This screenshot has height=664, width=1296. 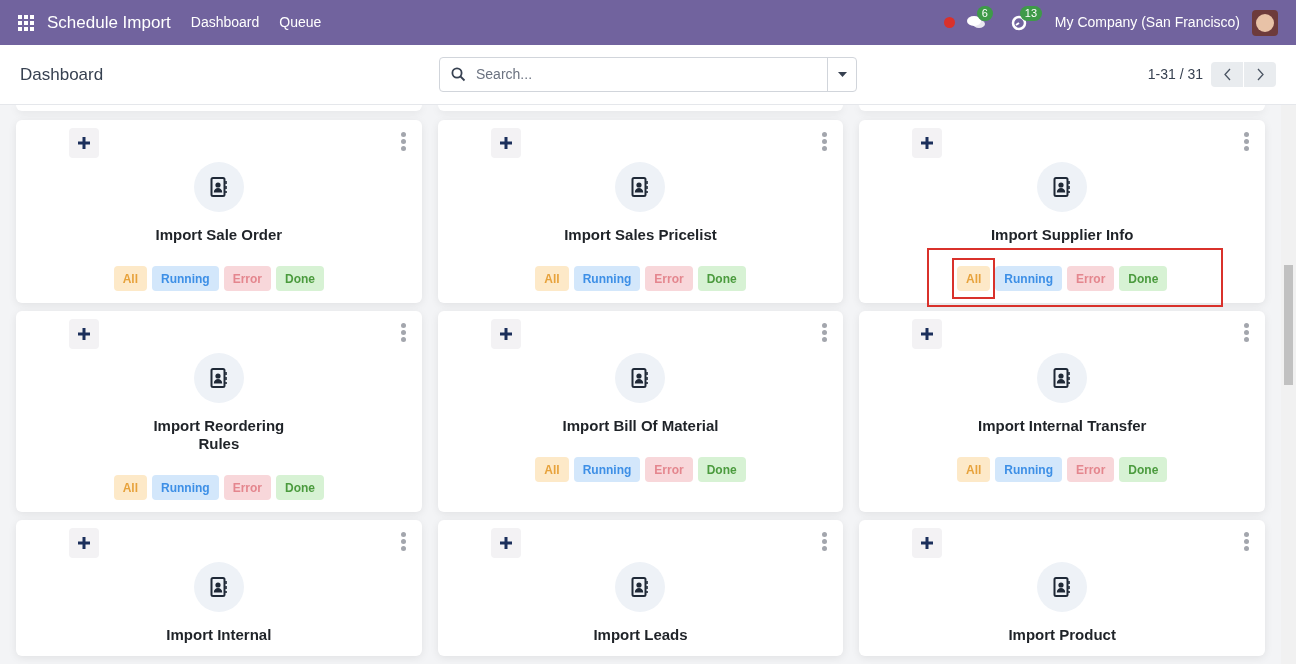 What do you see at coordinates (975, 22) in the screenshot?
I see `chat-icon` at bounding box center [975, 22].